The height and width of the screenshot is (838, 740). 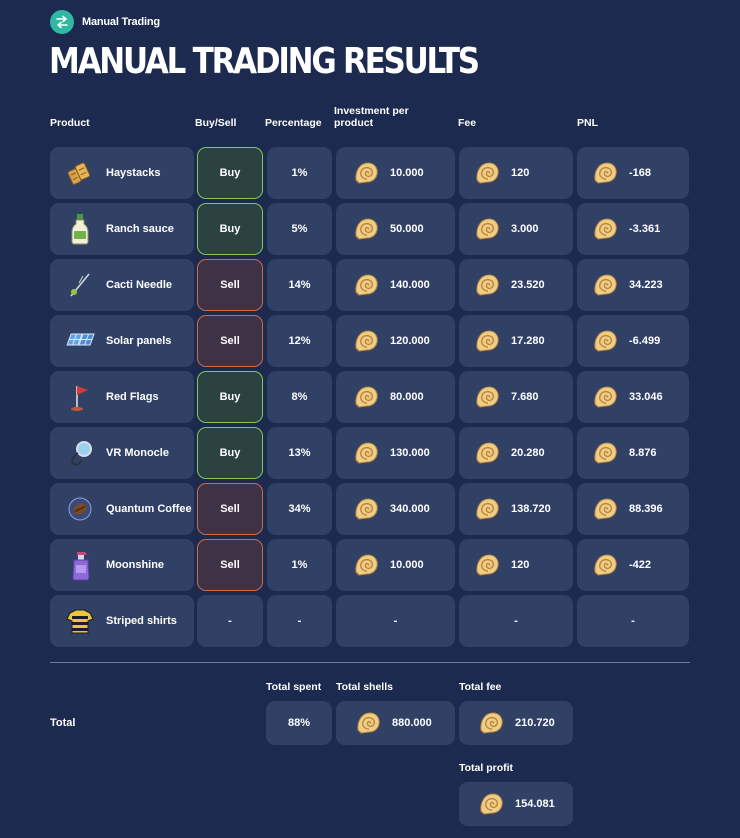 What do you see at coordinates (371, 117) in the screenshot?
I see `column-header-investment: Investment per product` at bounding box center [371, 117].